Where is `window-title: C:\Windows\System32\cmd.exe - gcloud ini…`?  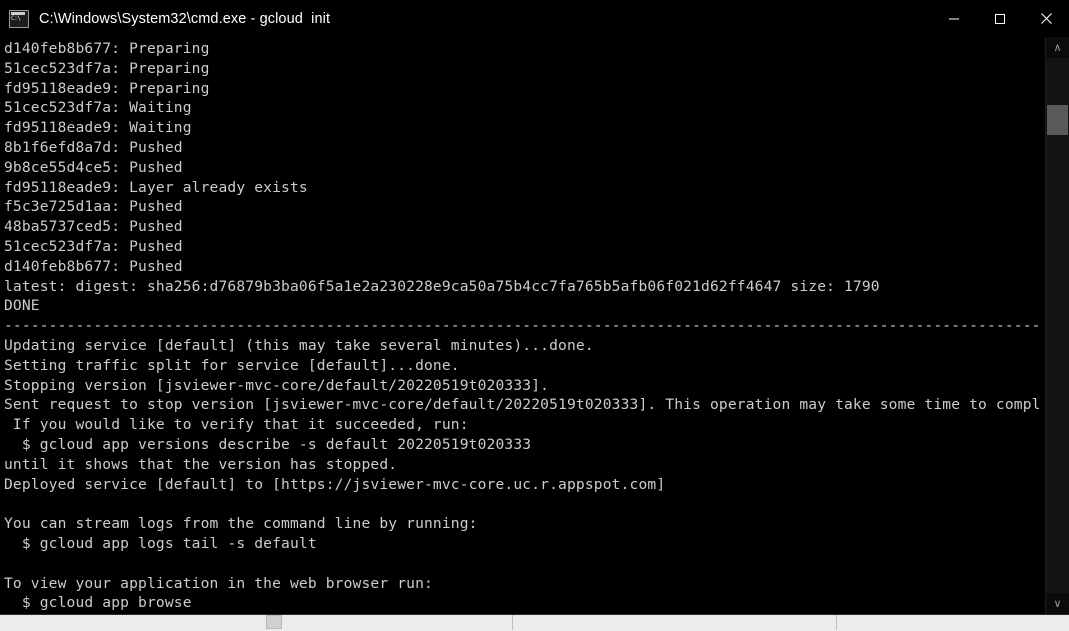
window-title: C:\Windows\System32\cmd.exe - gcloud ini… is located at coordinates (185, 18).